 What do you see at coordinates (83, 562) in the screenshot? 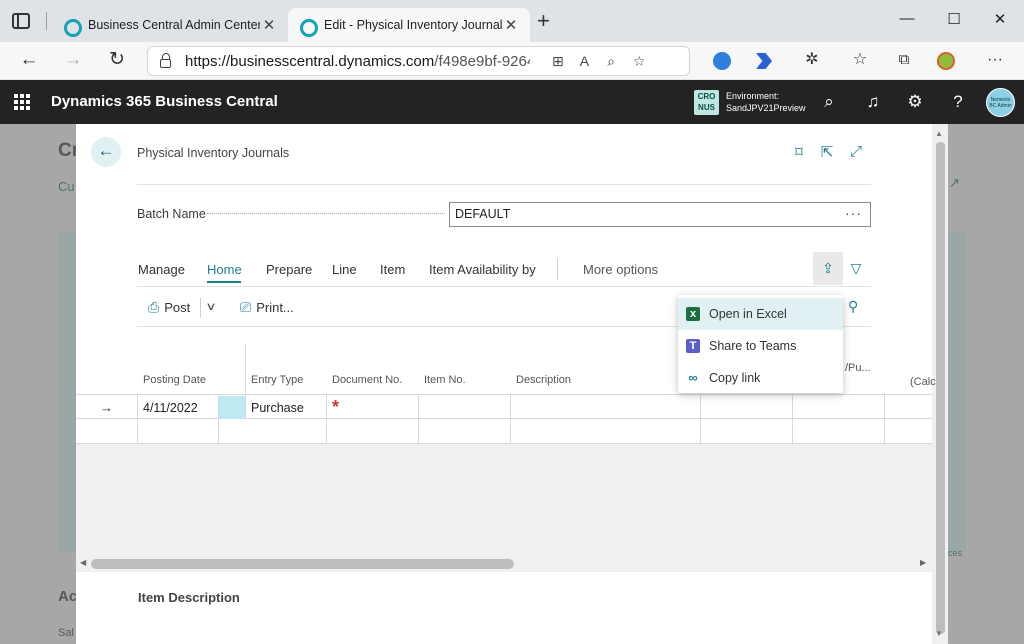
I see `scroll-left-icon: ◀` at bounding box center [83, 562].